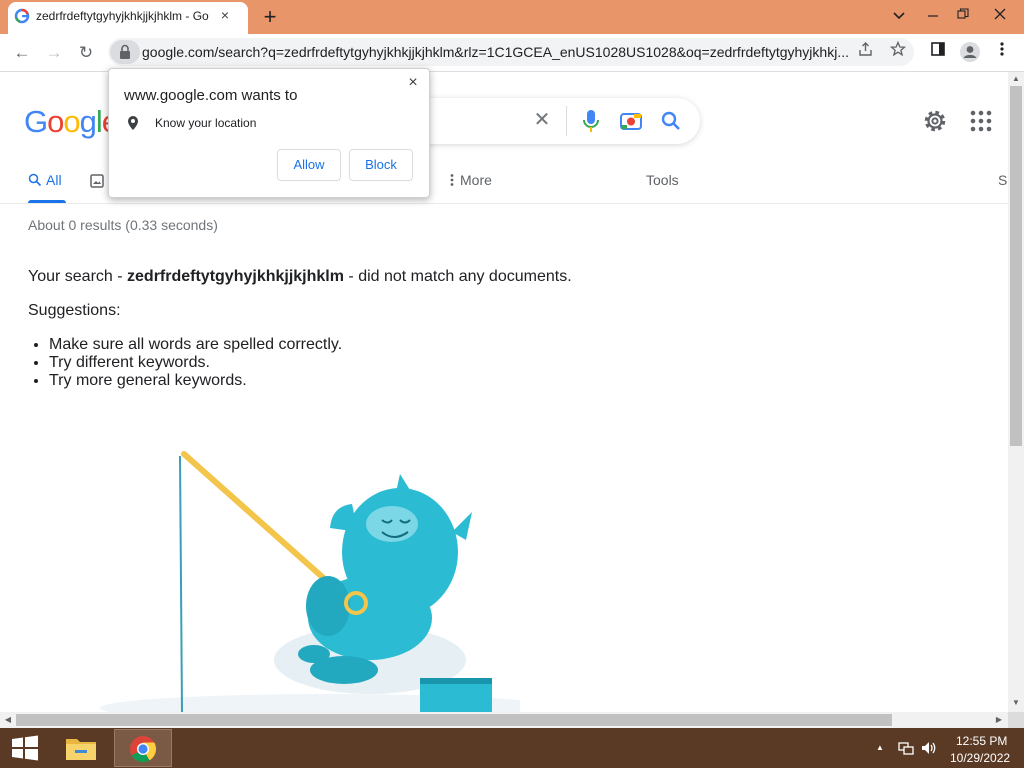 The height and width of the screenshot is (773, 1024). Describe the element at coordinates (381, 165) in the screenshot. I see `block-button: Block` at that location.